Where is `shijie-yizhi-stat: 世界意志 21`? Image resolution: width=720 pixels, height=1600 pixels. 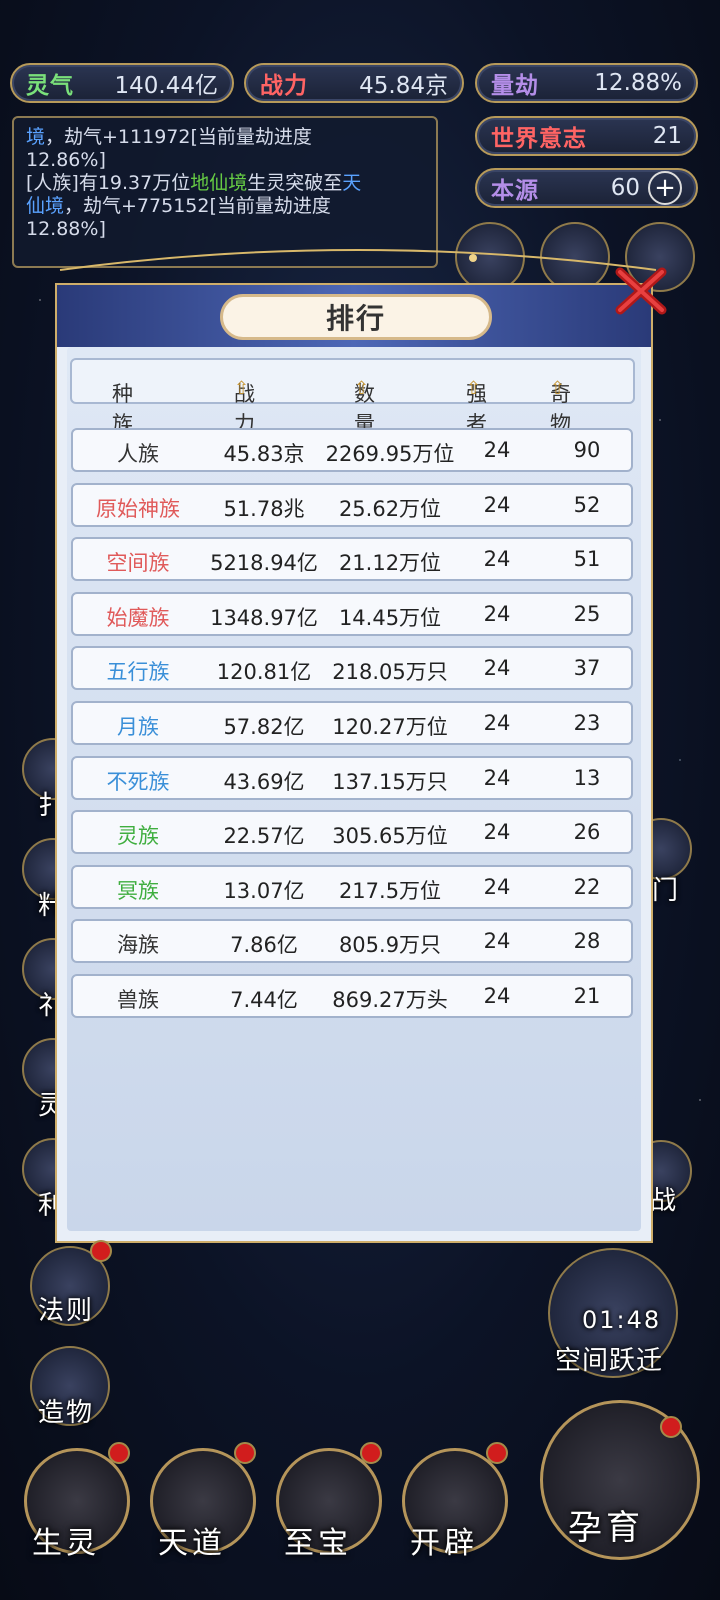
shijie-yizhi-stat: 世界意志 21 is located at coordinates (586, 136).